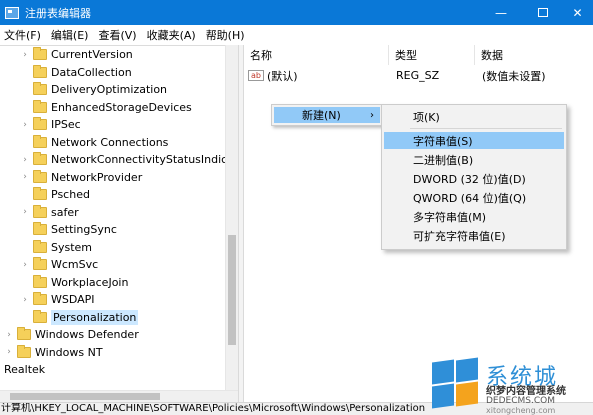  Describe the element at coordinates (456, 383) in the screenshot. I see `xitongcheng-logo-icon` at that location.